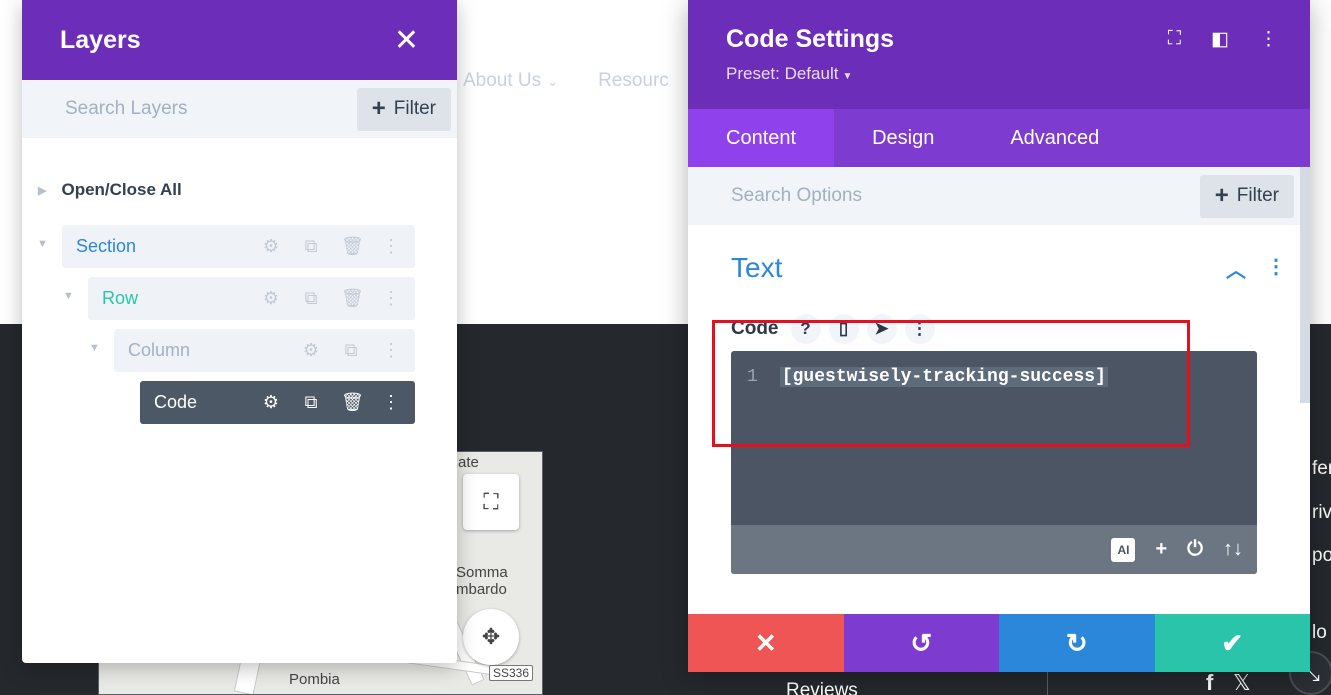 The width and height of the screenshot is (1331, 695). I want to click on layers-title: Layers, so click(100, 39).